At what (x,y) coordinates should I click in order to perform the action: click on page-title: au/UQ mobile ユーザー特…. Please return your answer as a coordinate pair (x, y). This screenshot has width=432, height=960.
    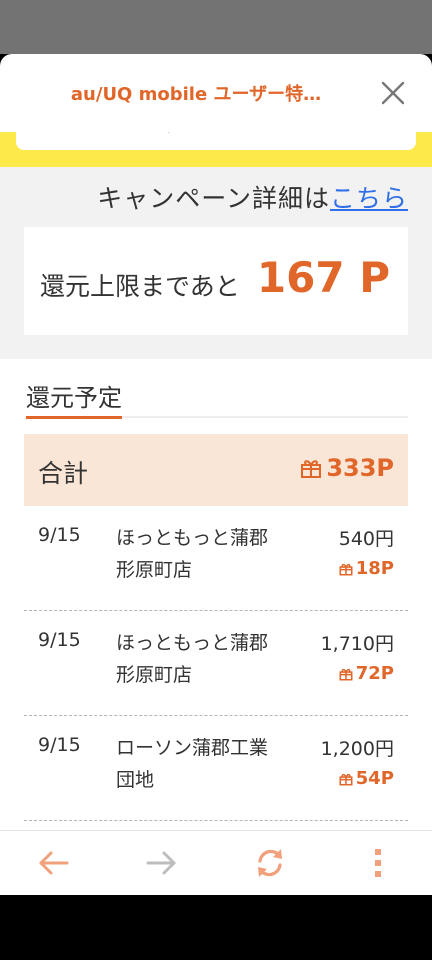
    Looking at the image, I should click on (196, 94).